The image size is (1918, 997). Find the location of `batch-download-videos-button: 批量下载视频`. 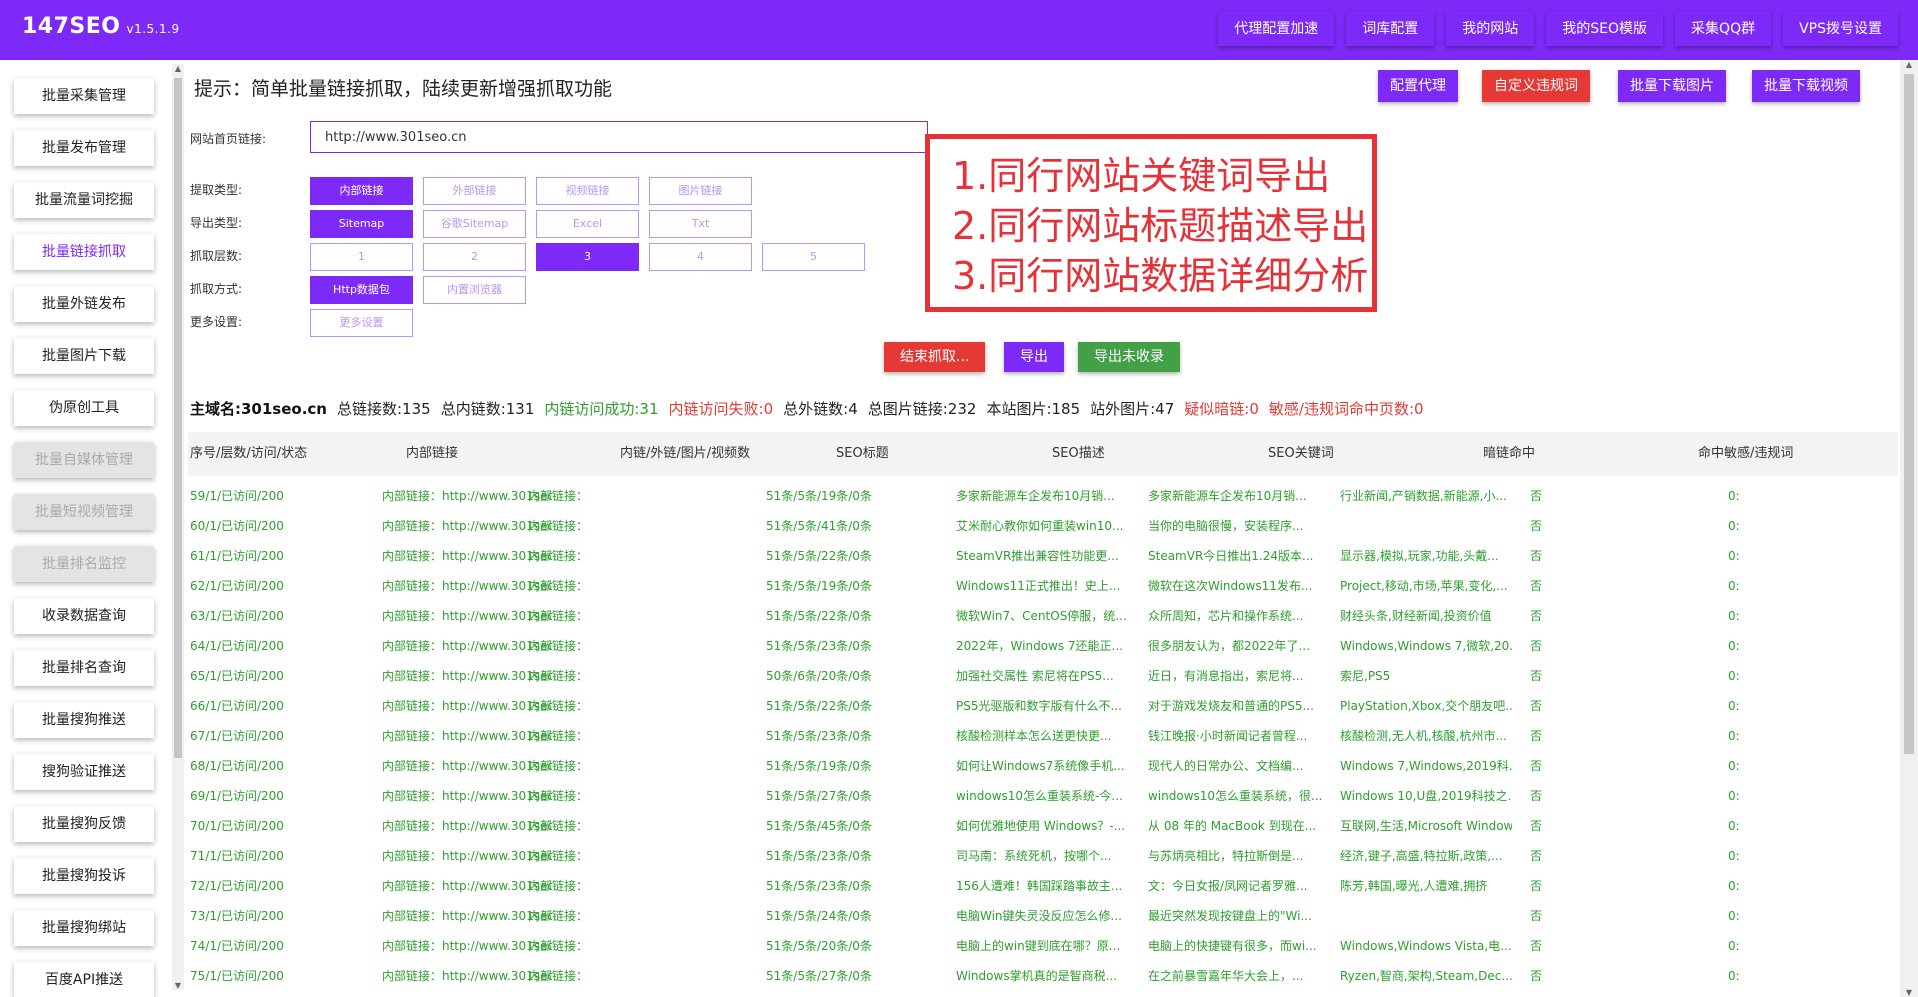

batch-download-videos-button: 批量下载视频 is located at coordinates (1806, 86).